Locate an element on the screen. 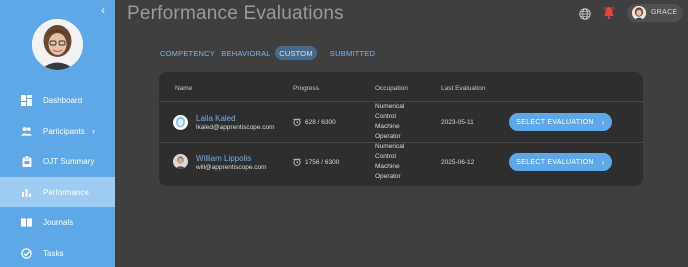 This screenshot has width=688, height=267. user-avatar is located at coordinates (639, 13).